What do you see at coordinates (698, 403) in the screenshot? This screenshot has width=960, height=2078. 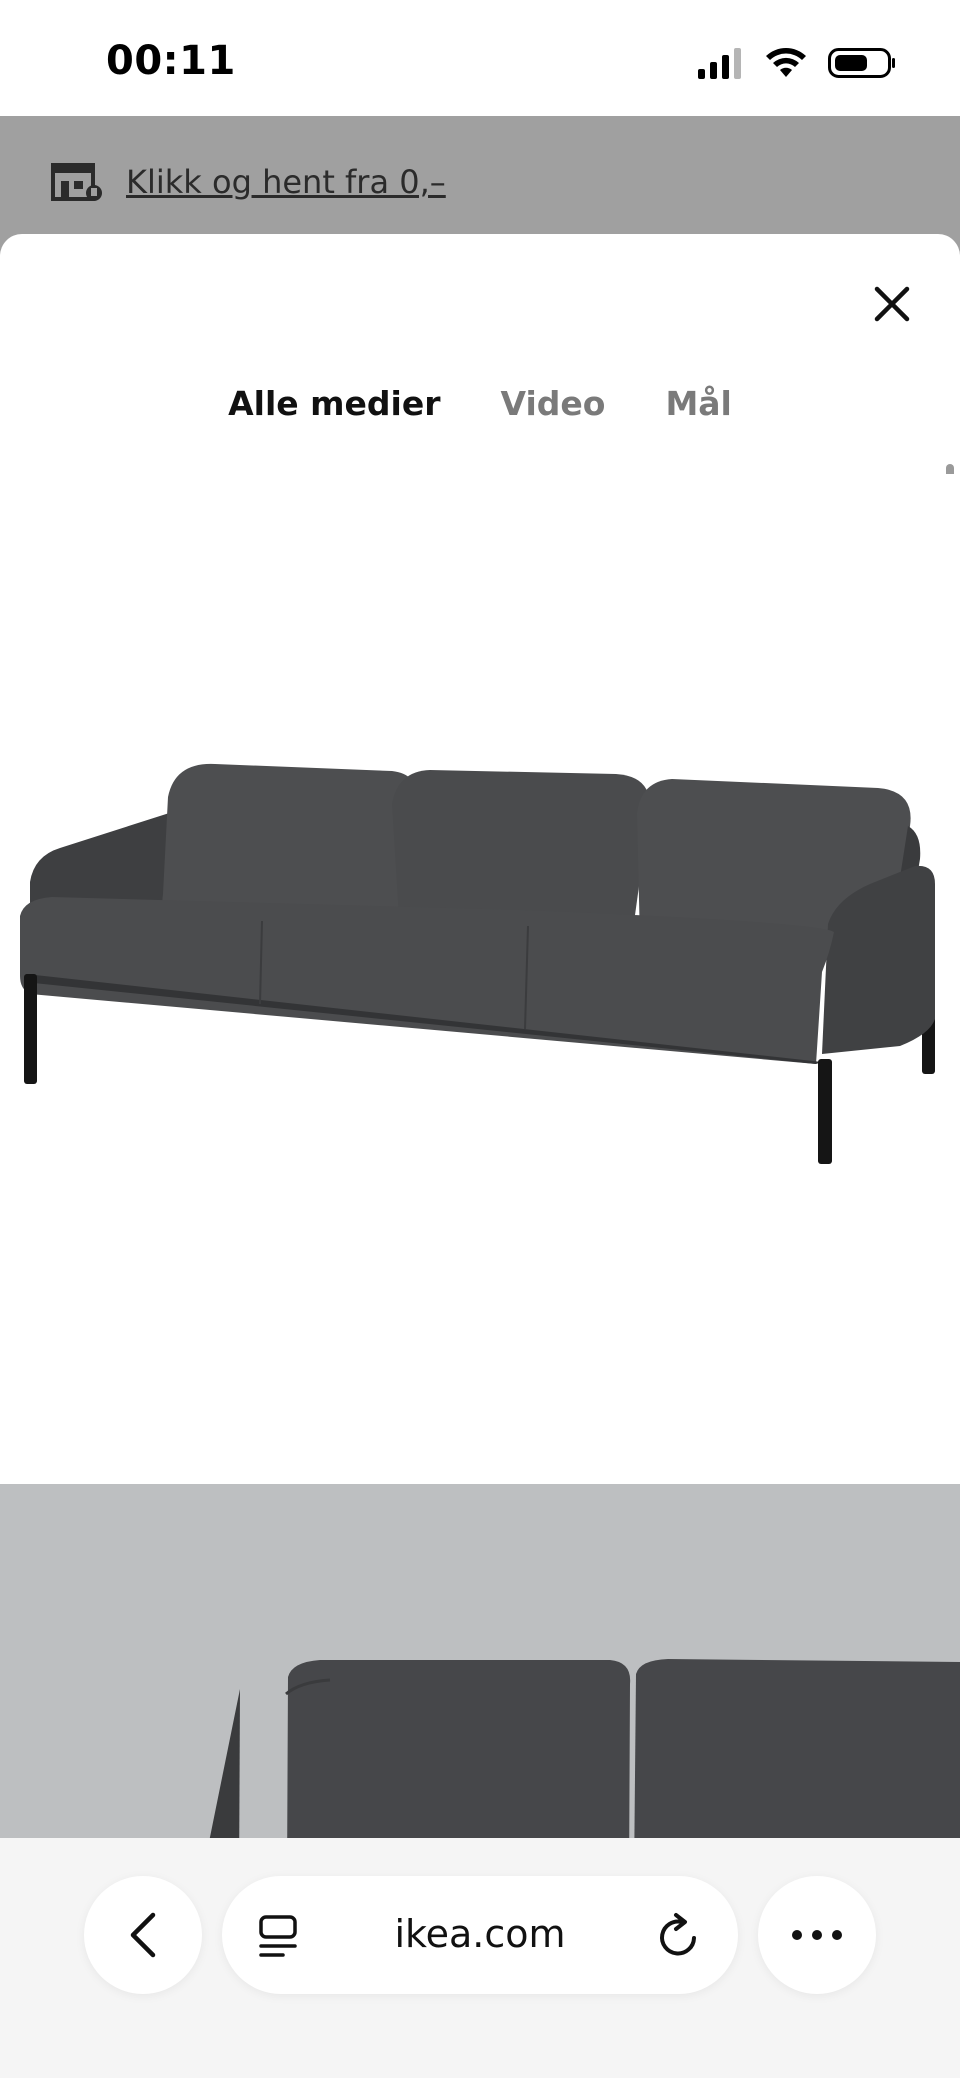 I see `tab-dimensions: Mål` at bounding box center [698, 403].